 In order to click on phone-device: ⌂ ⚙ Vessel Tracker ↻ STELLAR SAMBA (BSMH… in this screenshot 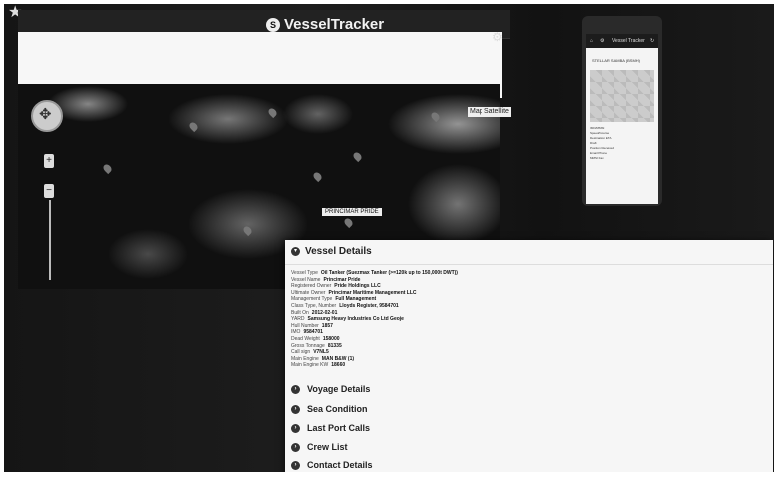, I will do `click(622, 111)`.